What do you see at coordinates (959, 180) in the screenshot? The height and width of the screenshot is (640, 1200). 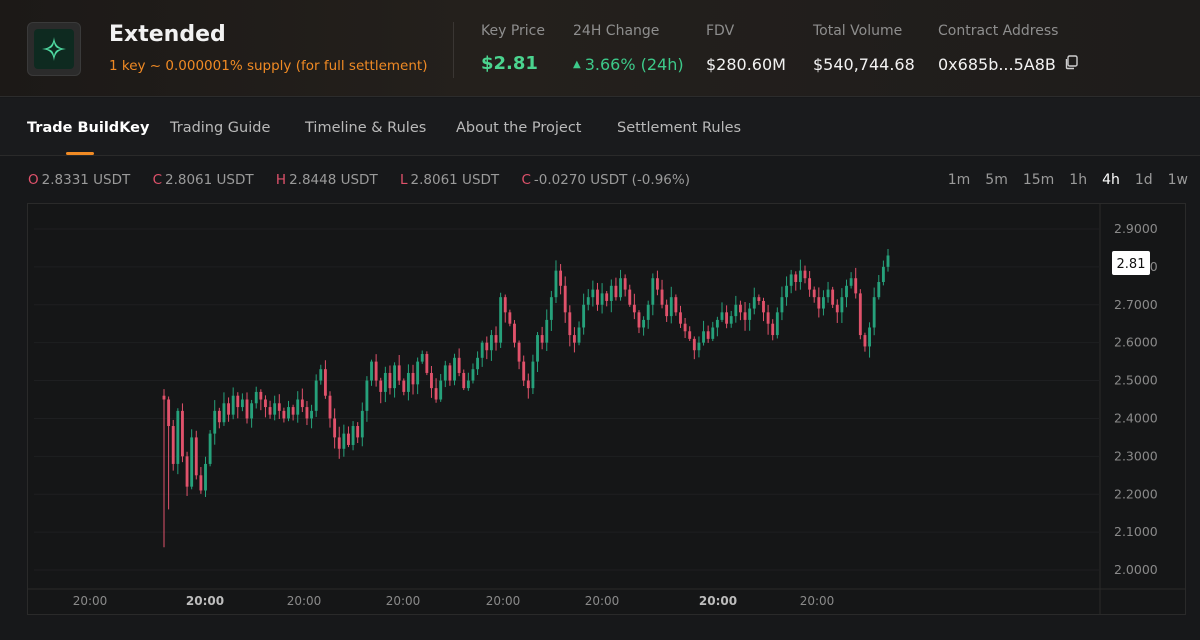 I see `interval-1m: 1m` at bounding box center [959, 180].